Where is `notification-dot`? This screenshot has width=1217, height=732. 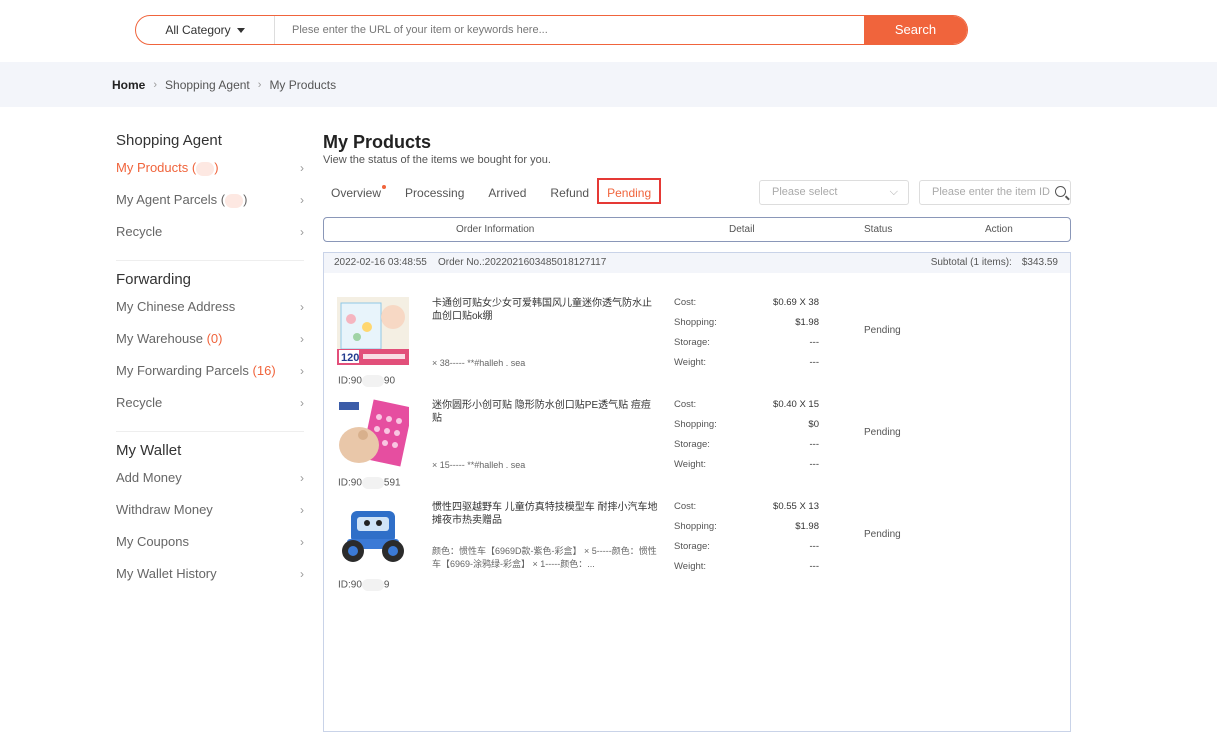 notification-dot is located at coordinates (384, 187).